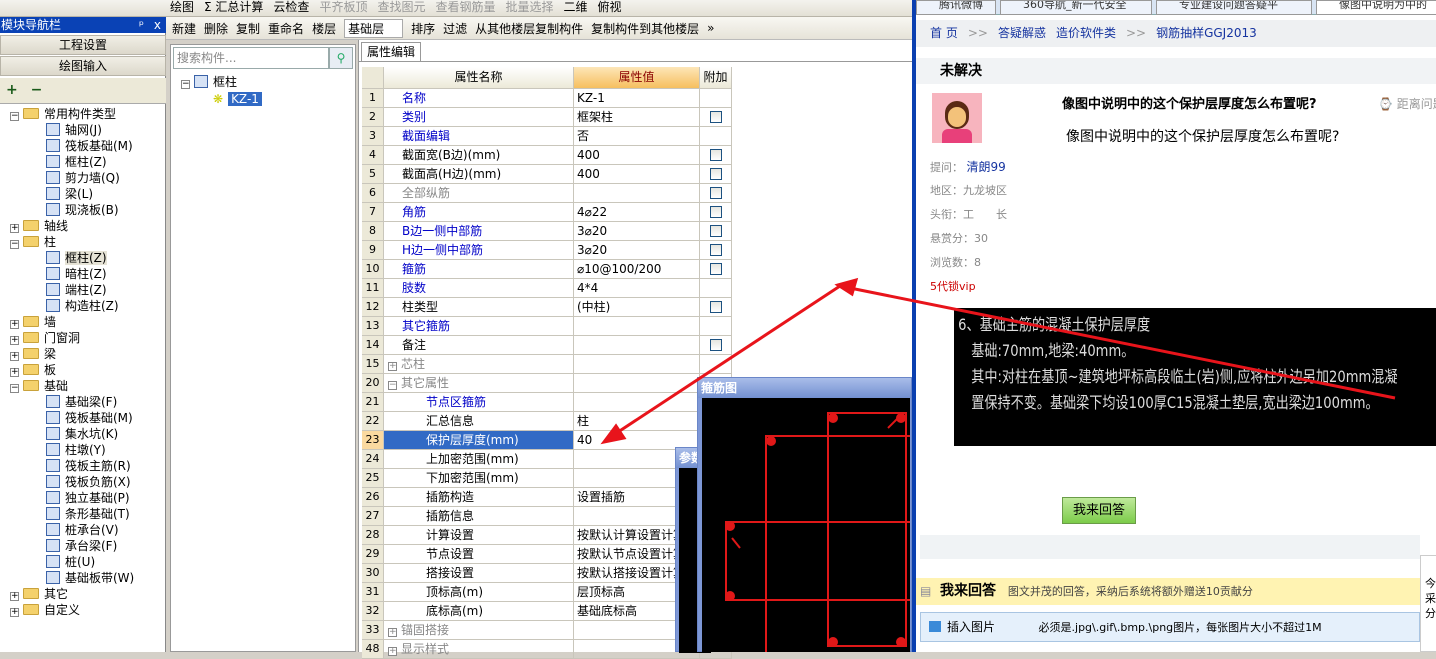 This screenshot has width=1436, height=659. I want to click on property-value: 柱, so click(637, 421).